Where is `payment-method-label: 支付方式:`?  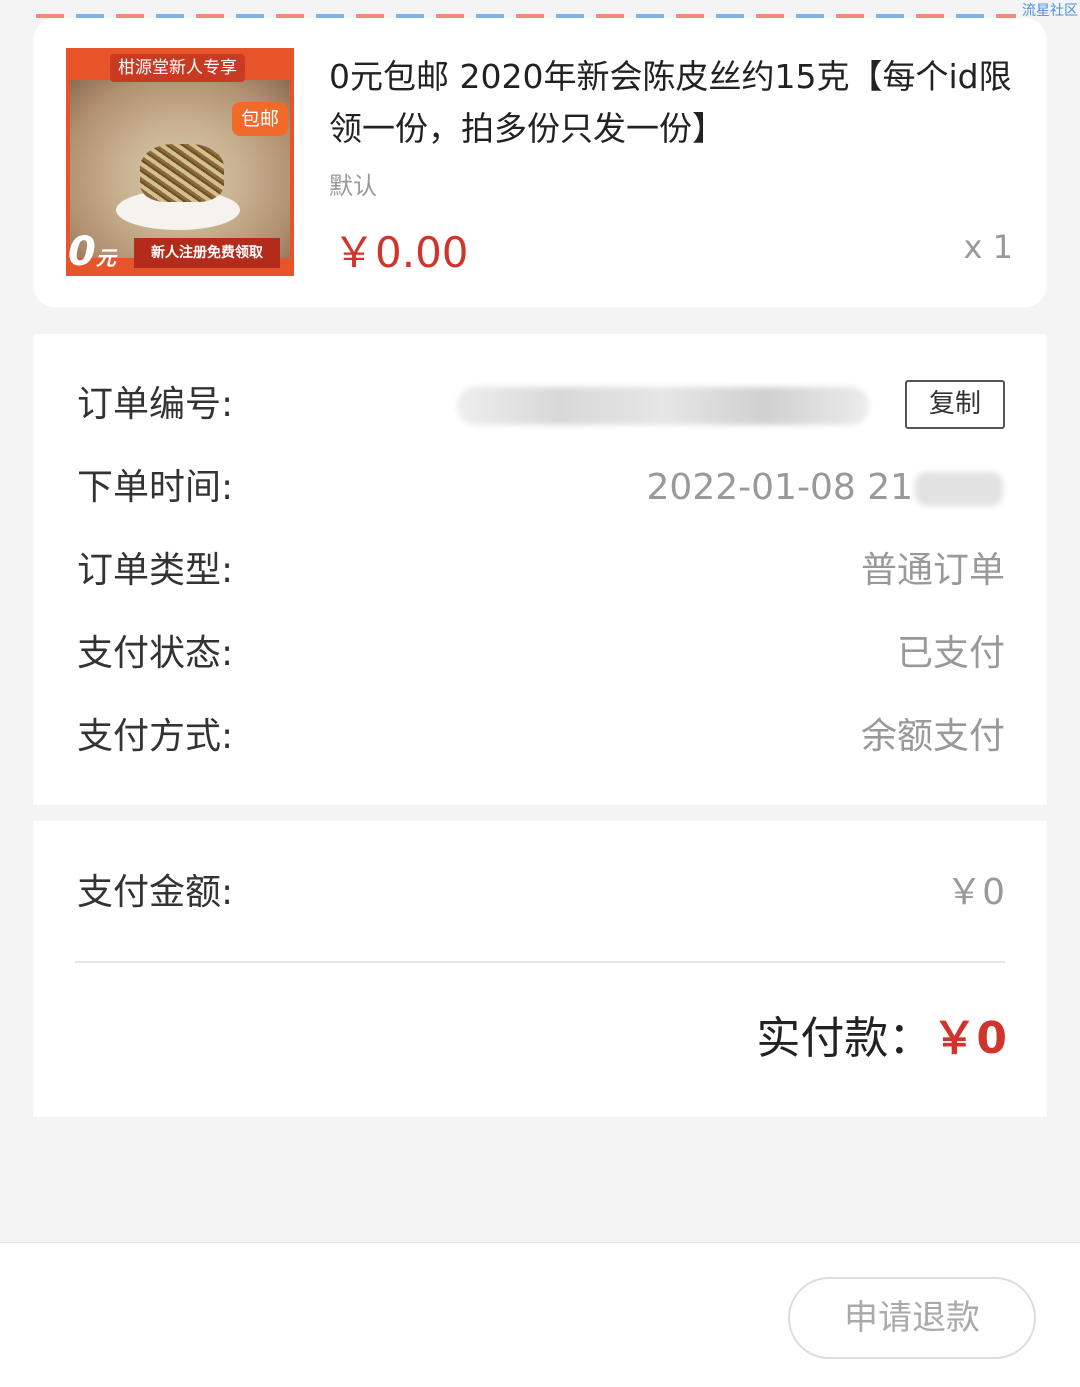
payment-method-label: 支付方式: is located at coordinates (155, 736).